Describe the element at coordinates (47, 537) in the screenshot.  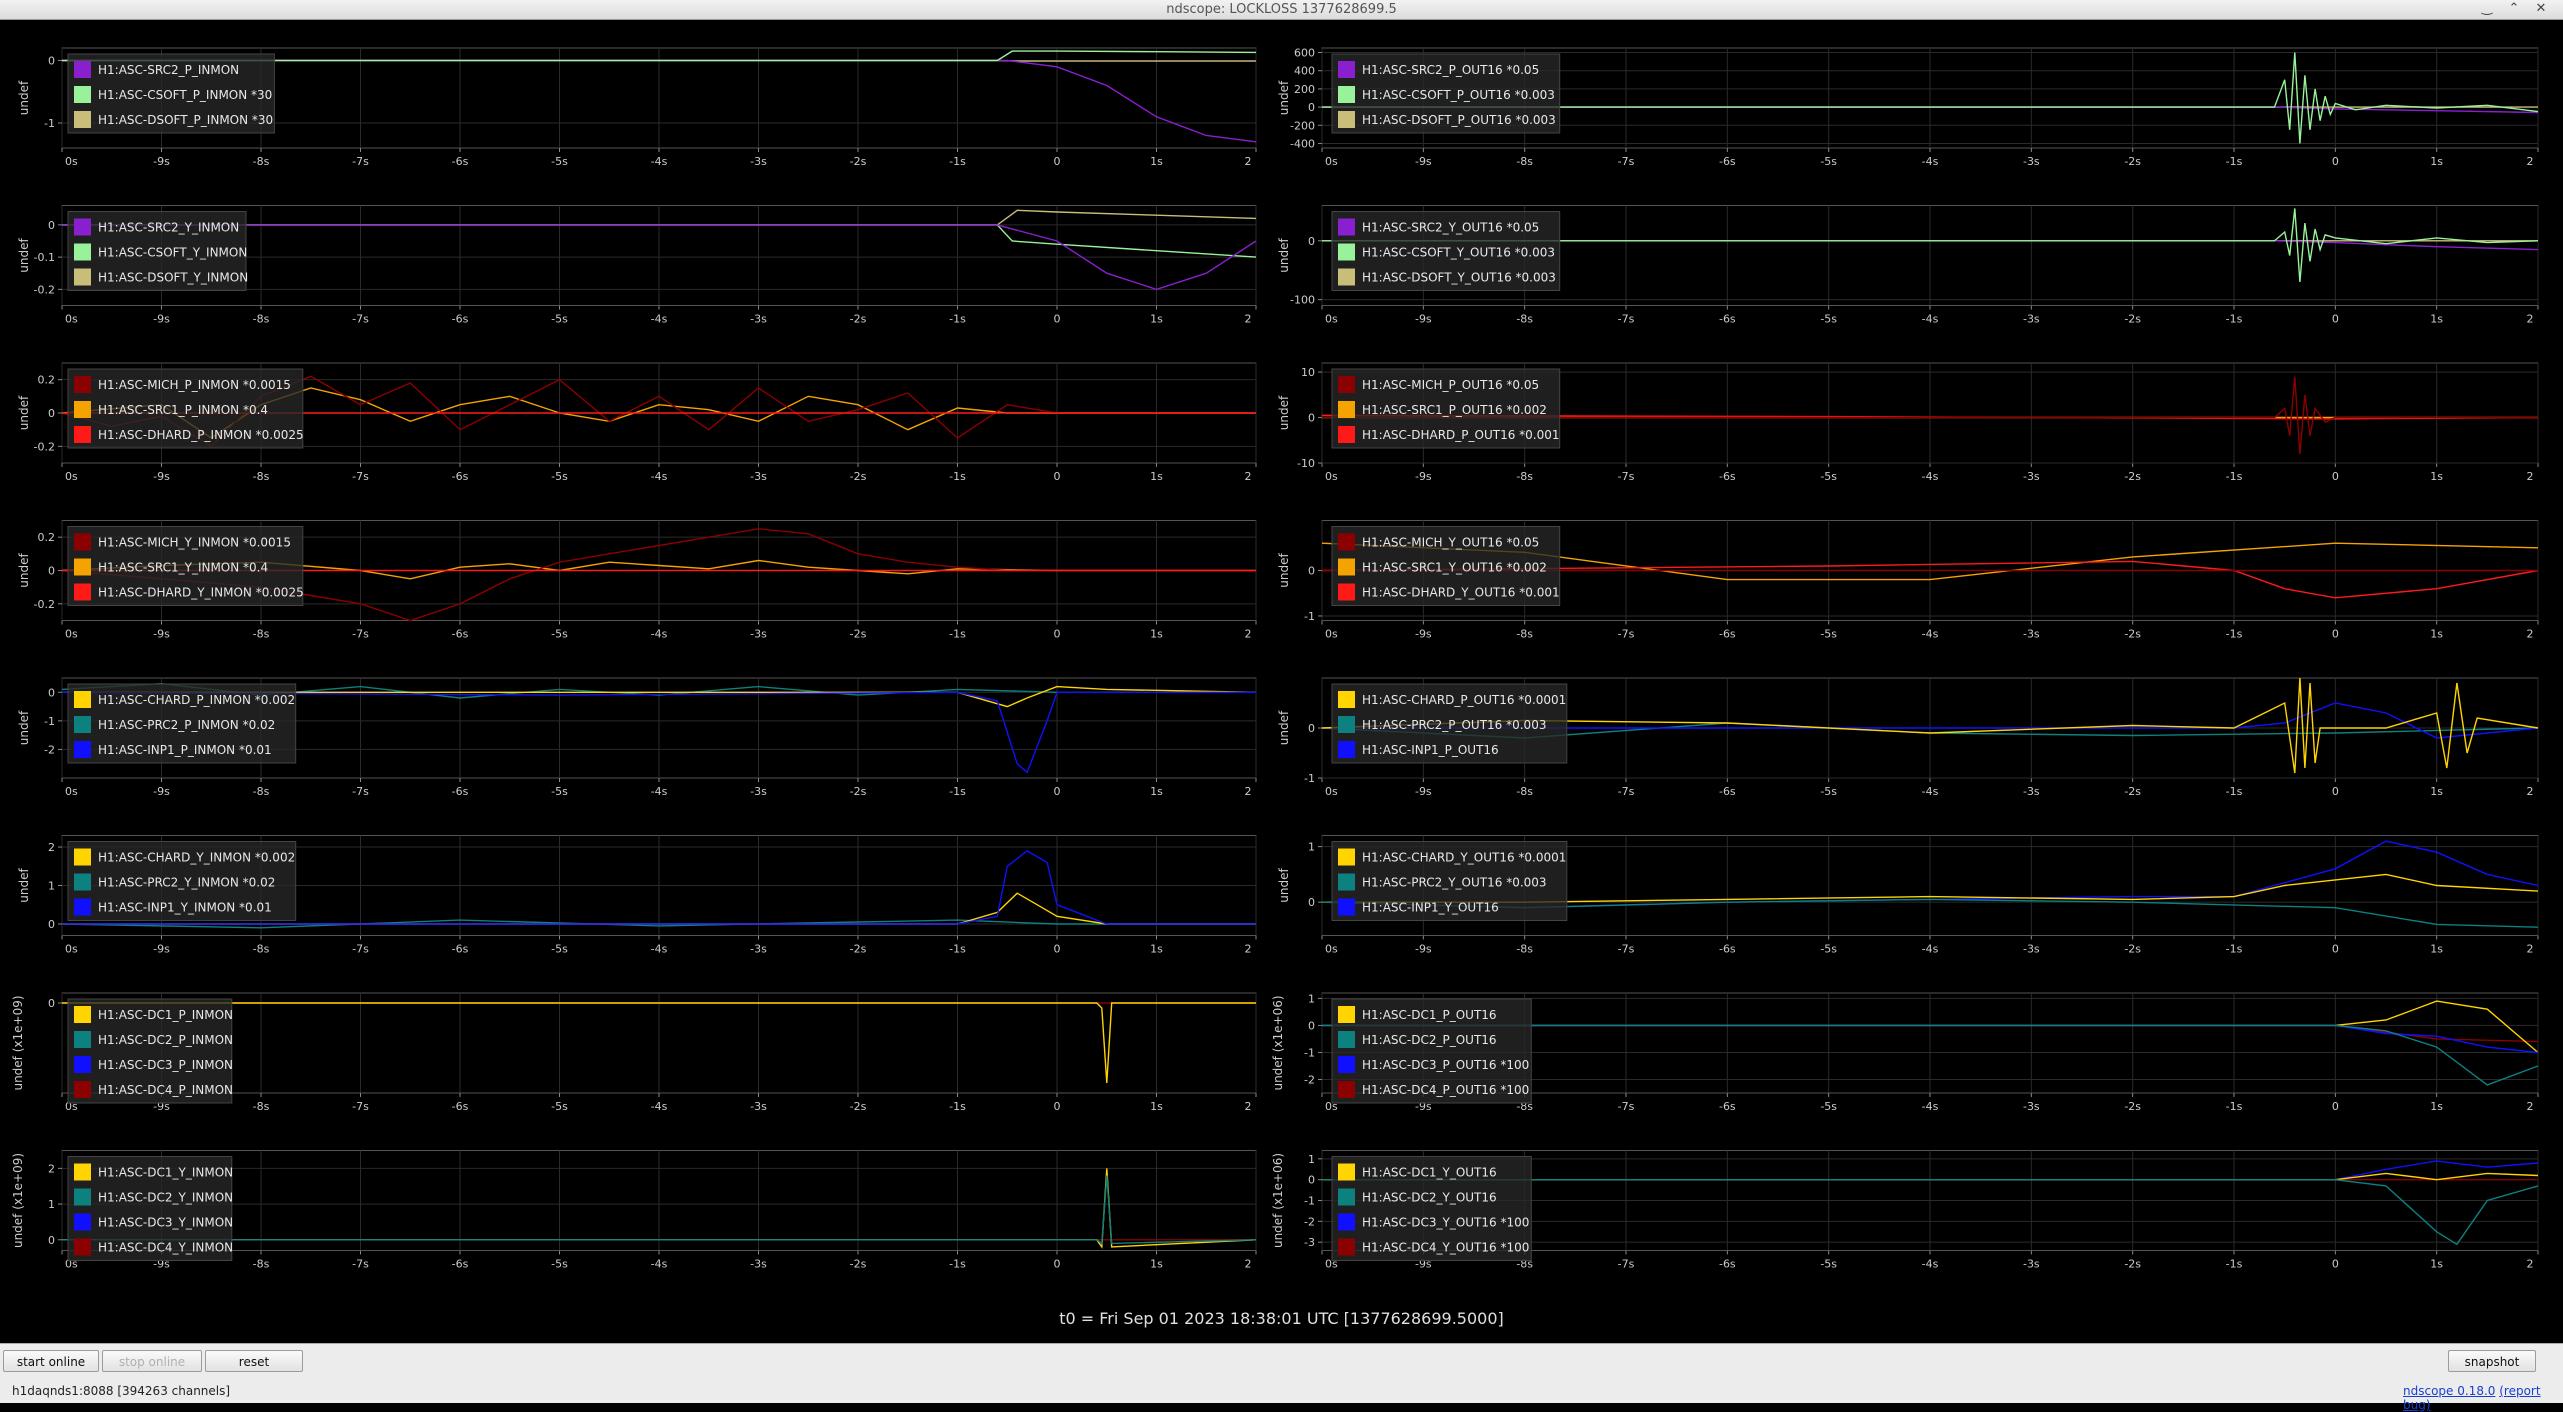
I see `y-tick-label: 0.2` at that location.